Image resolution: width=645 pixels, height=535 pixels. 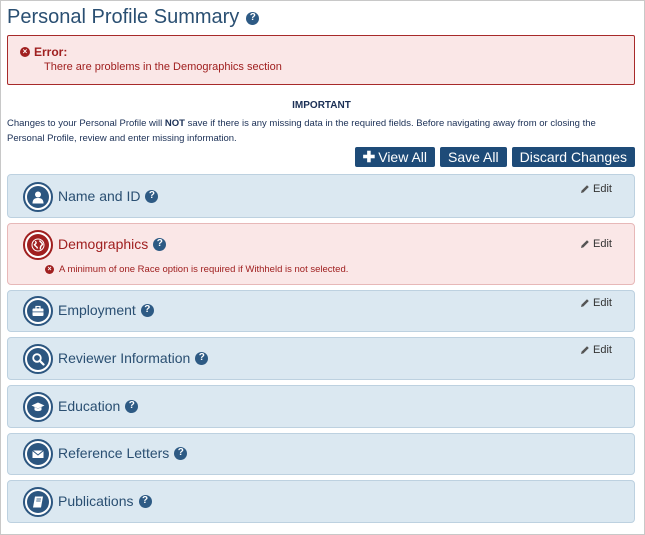 I want to click on edit-reviewer-information-button: Edit, so click(x=596, y=350).